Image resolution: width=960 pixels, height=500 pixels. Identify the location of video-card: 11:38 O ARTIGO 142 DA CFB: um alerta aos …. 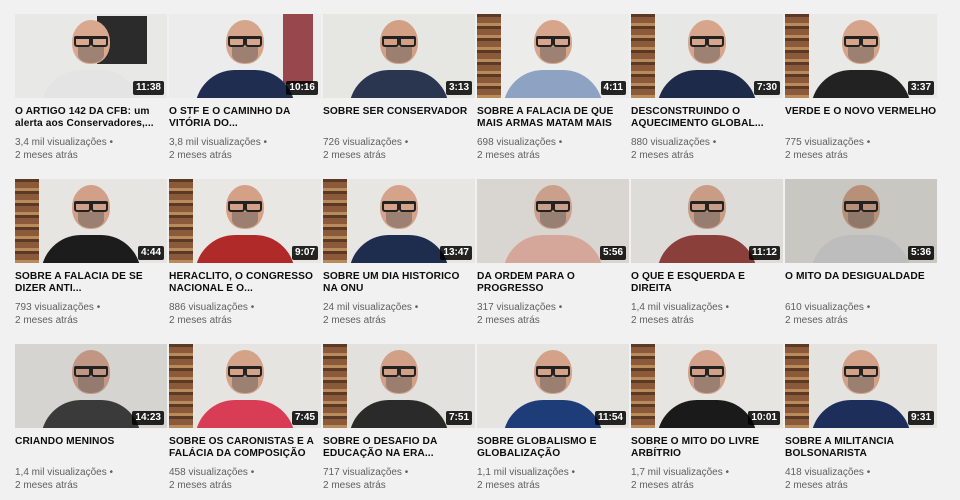
(91, 88).